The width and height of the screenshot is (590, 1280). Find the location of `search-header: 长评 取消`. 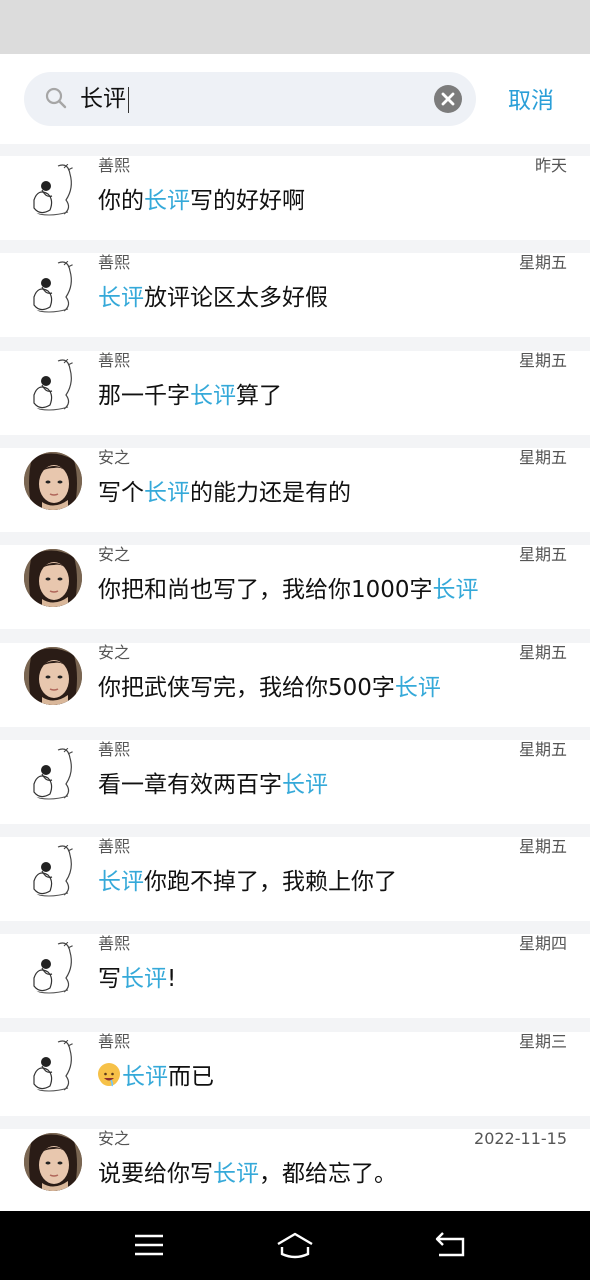

search-header: 长评 取消 is located at coordinates (295, 99).